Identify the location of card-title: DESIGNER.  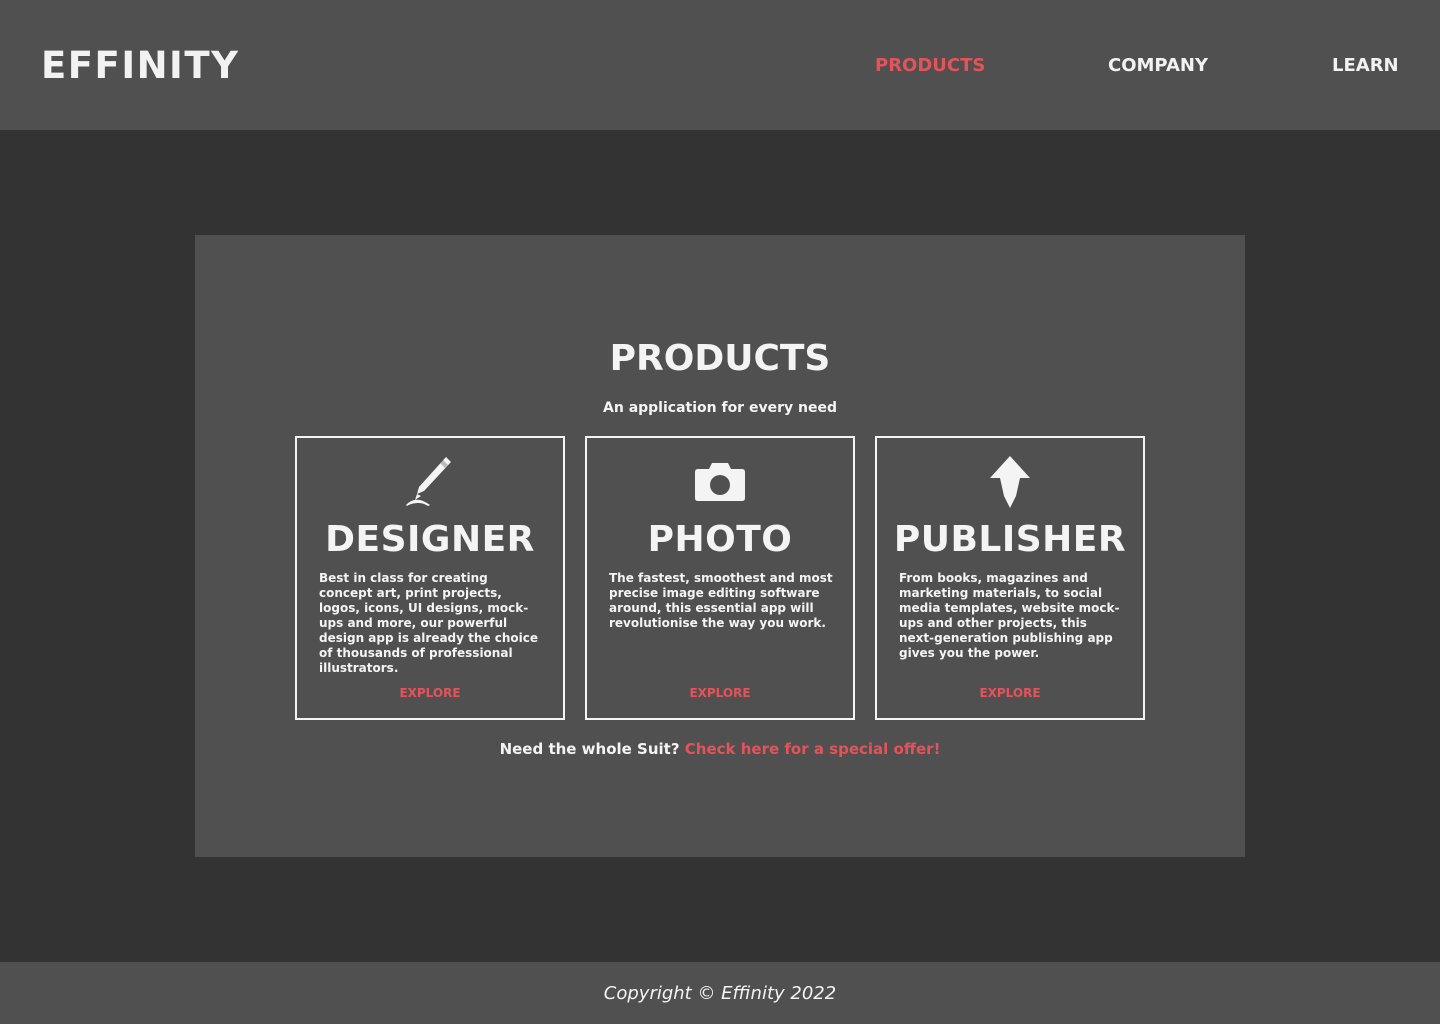
(430, 539).